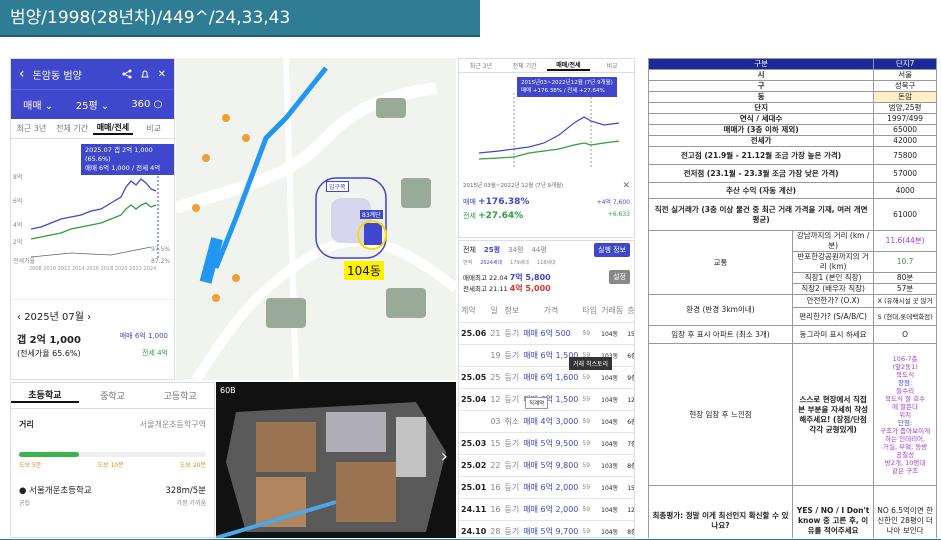 This screenshot has height=540, width=941. I want to click on ytick: 2억, so click(17, 242).